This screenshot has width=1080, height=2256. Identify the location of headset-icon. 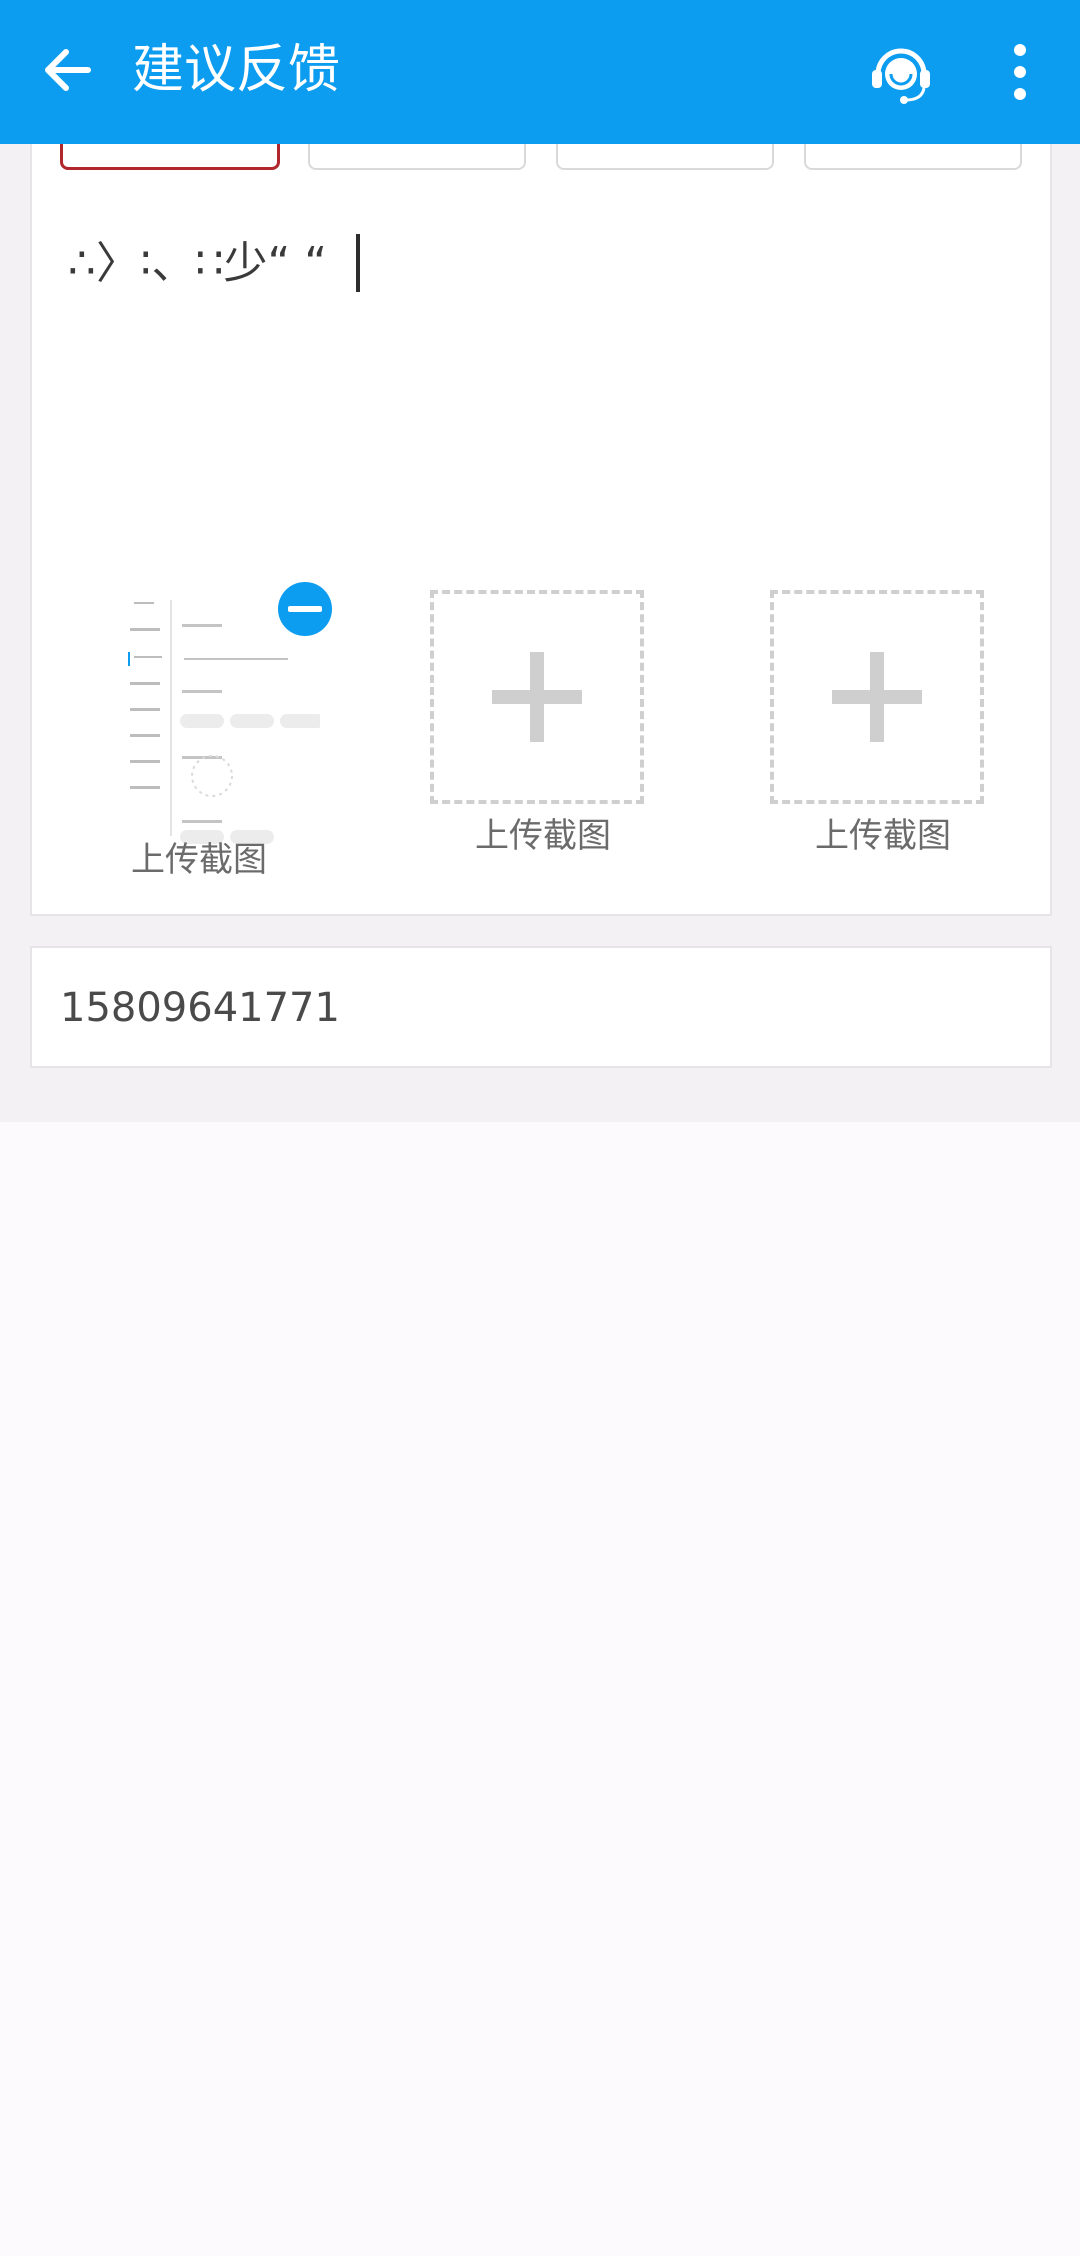
(901, 71).